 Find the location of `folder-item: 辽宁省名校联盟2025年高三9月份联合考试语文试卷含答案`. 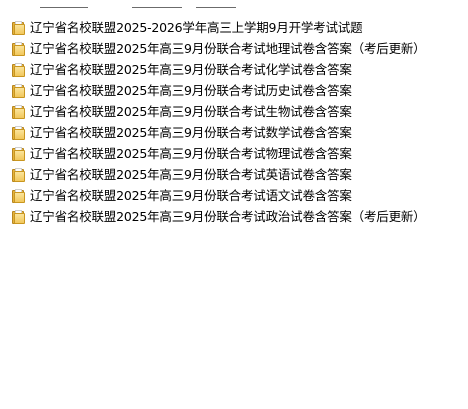

folder-item: 辽宁省名校联盟2025年高三9月份联合考试语文试卷含答案 is located at coordinates (235, 195).